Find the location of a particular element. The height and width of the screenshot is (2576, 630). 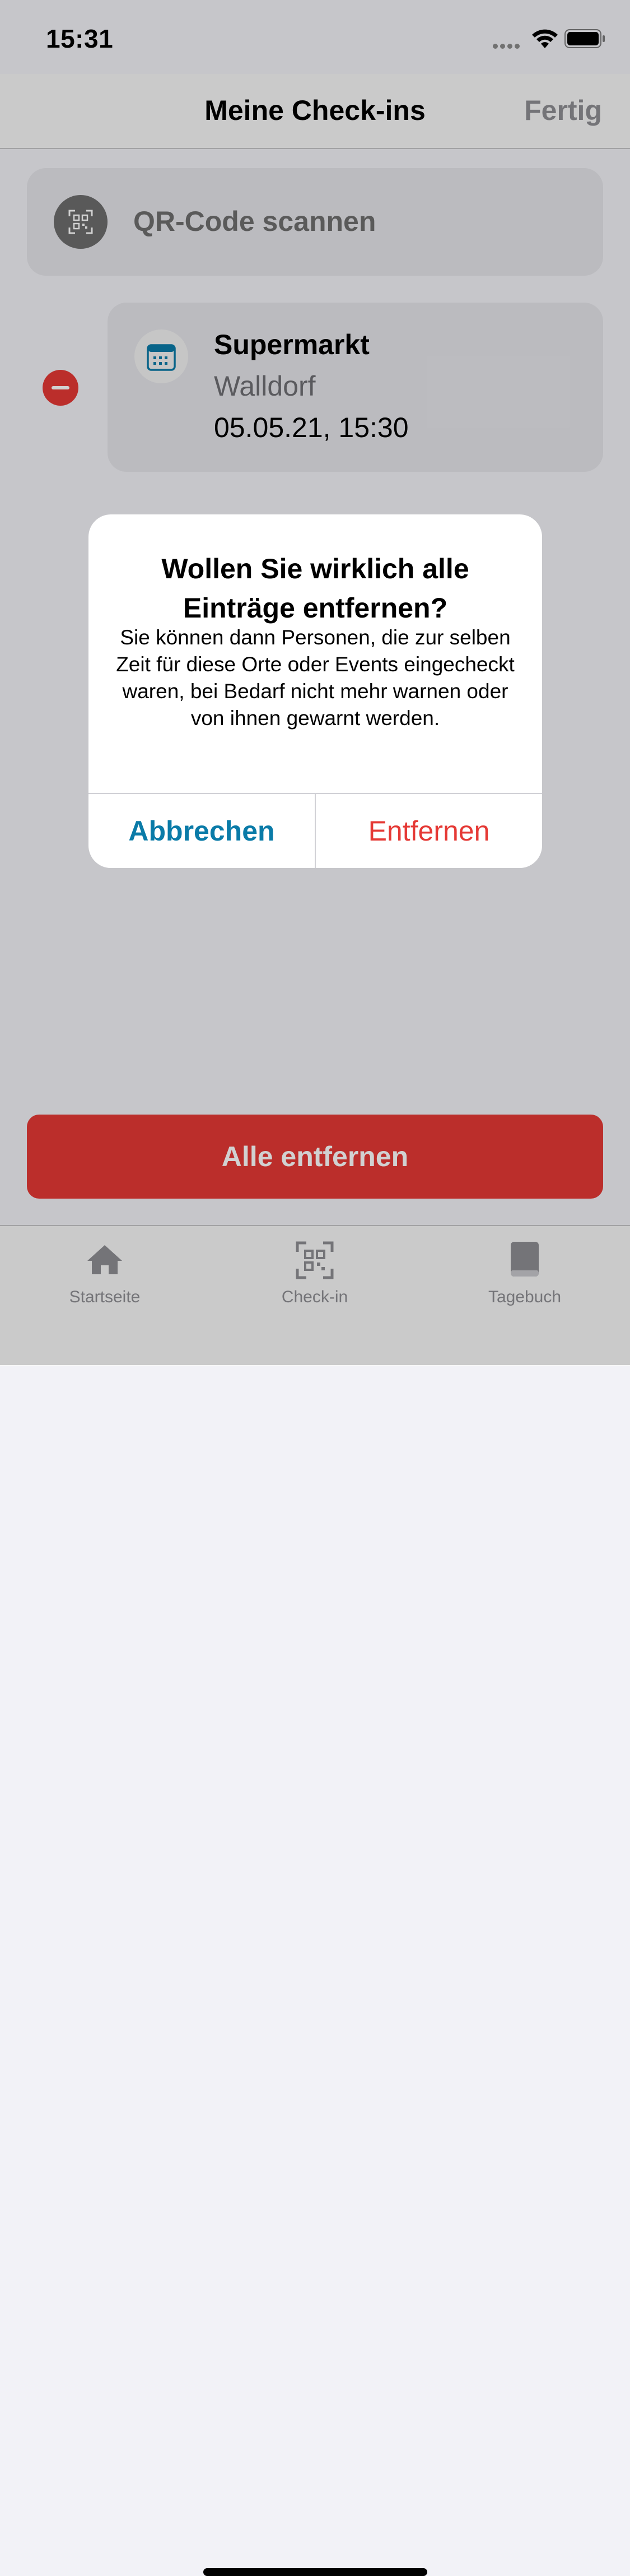

cancel-button: Abbrechen is located at coordinates (202, 831).